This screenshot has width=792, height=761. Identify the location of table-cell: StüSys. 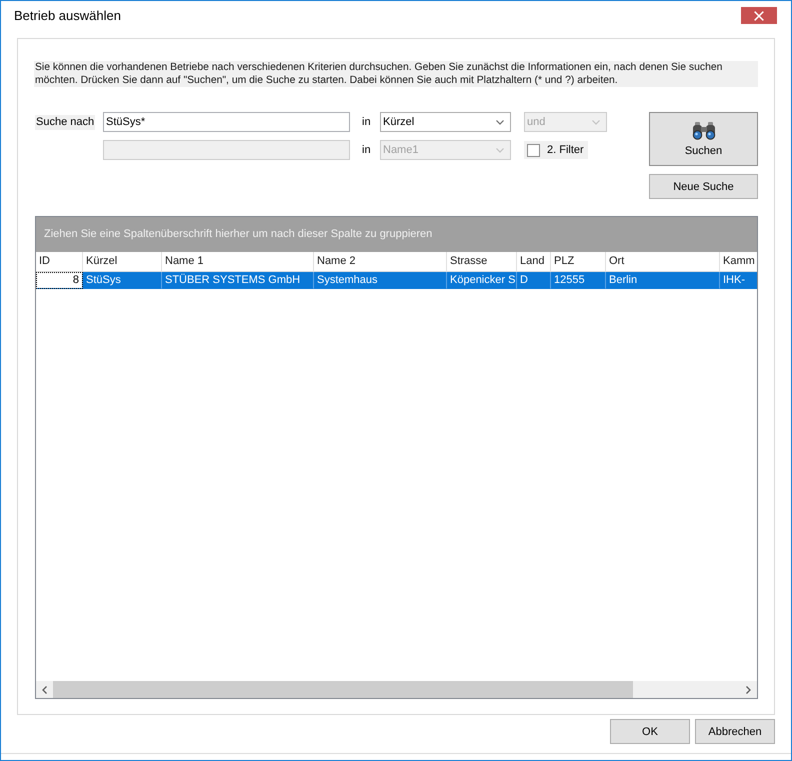
(122, 280).